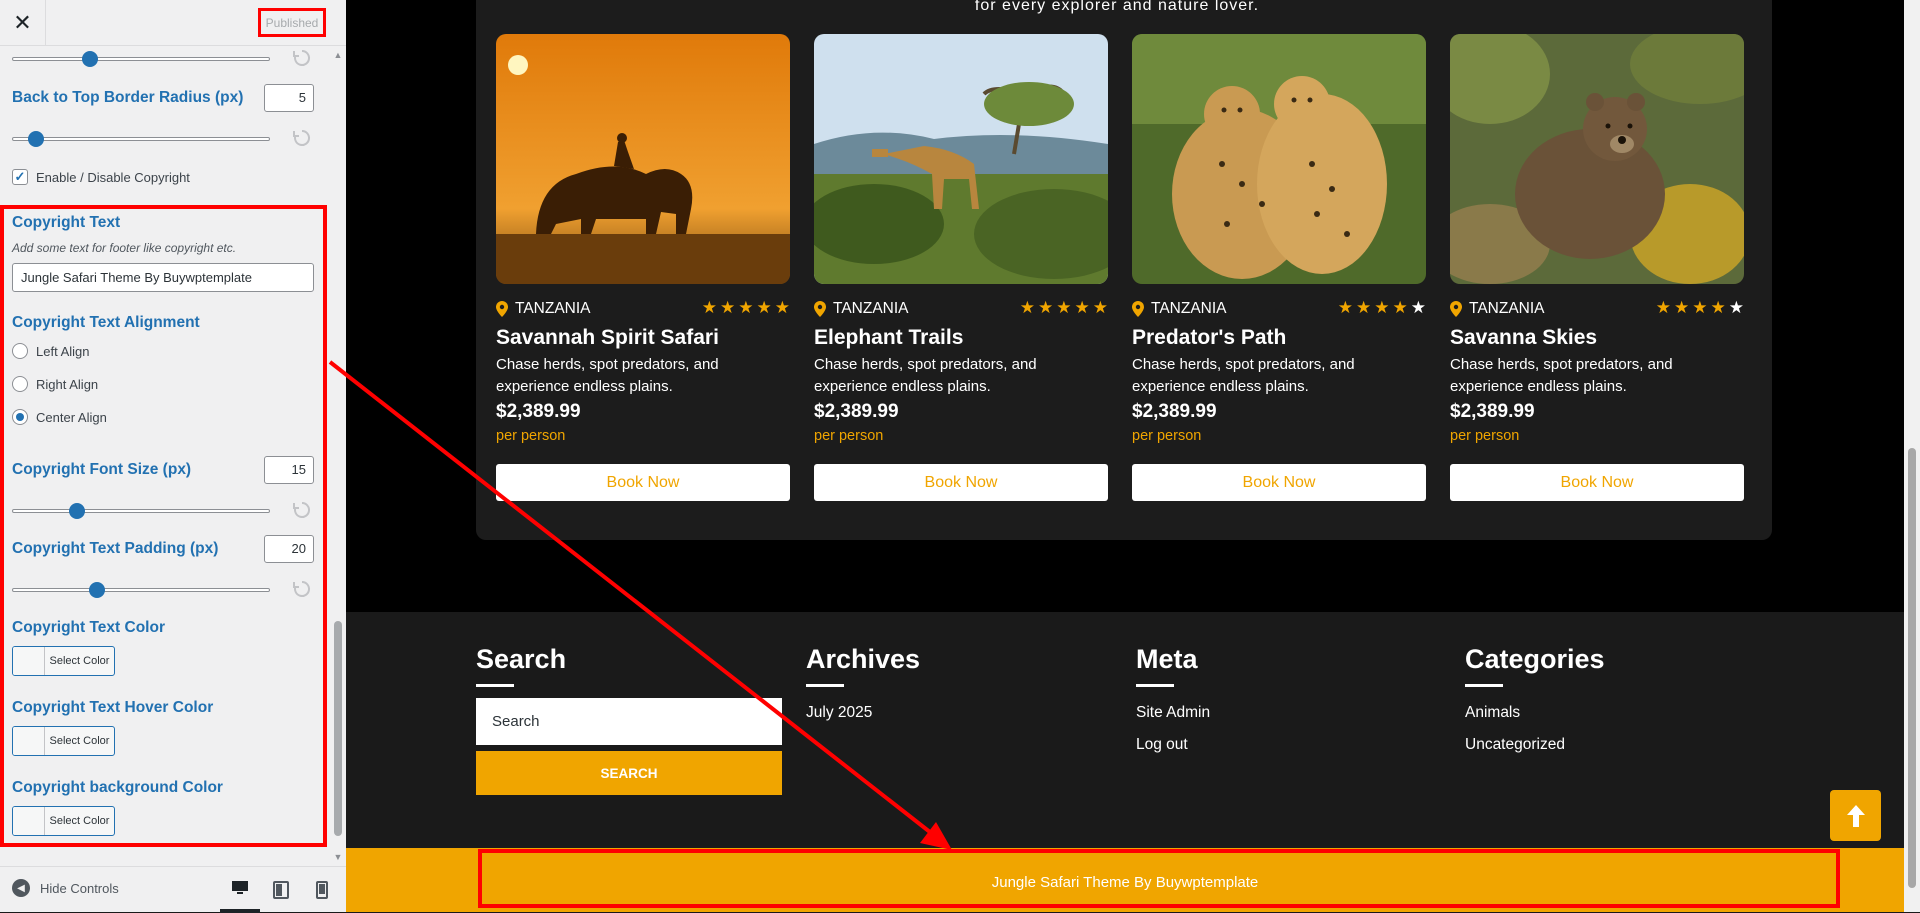  Describe the element at coordinates (71, 417) in the screenshot. I see `radio-label: Center Align` at that location.